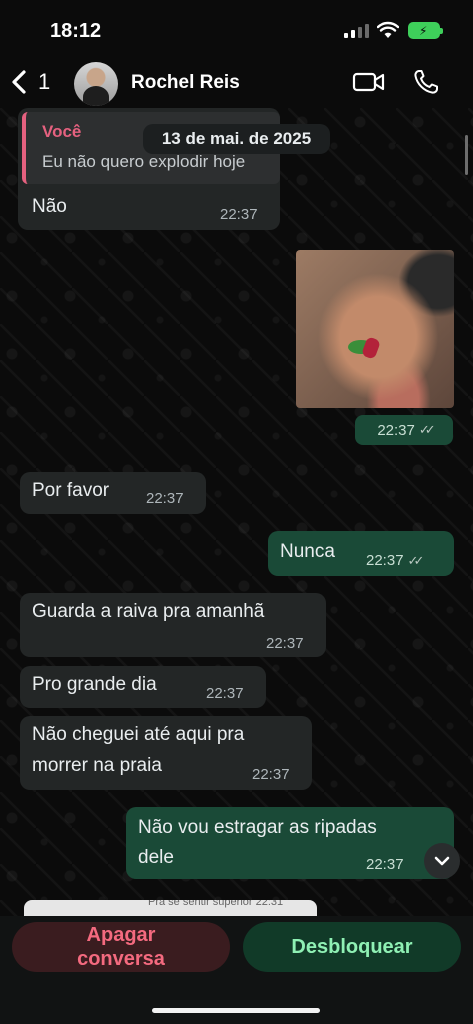 The width and height of the screenshot is (473, 1024). I want to click on message-text-line: Não cheguei até aqui pra, so click(138, 734).